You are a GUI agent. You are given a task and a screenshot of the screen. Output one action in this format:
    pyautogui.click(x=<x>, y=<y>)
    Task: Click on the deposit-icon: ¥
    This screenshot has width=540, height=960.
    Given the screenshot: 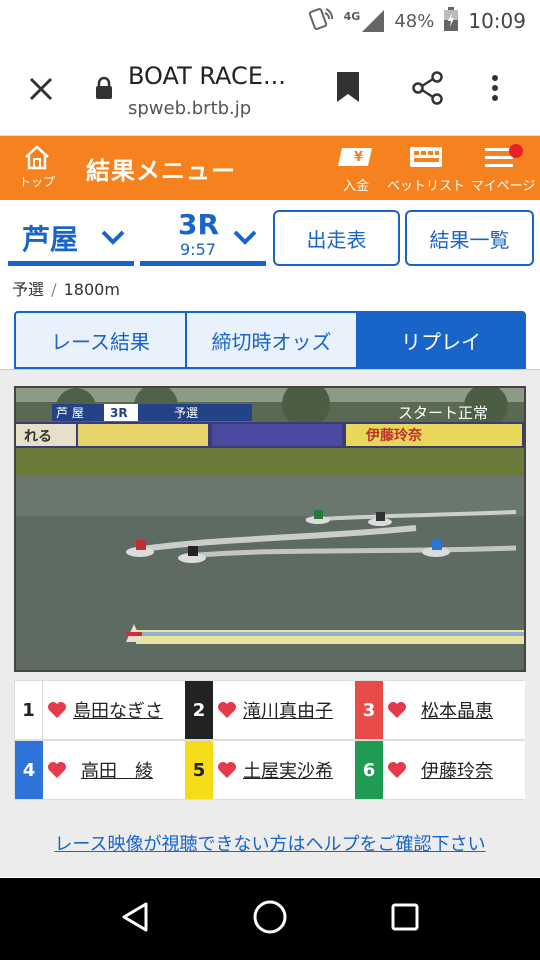 What is the action you would take?
    pyautogui.click(x=356, y=161)
    